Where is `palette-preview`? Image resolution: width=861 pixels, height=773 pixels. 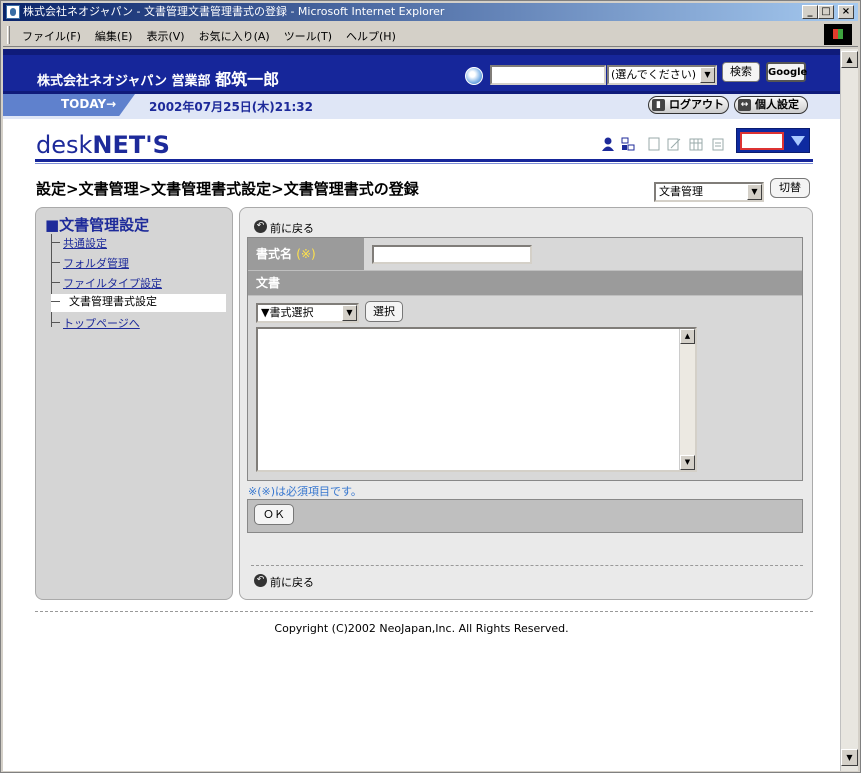
palette-preview is located at coordinates (762, 141).